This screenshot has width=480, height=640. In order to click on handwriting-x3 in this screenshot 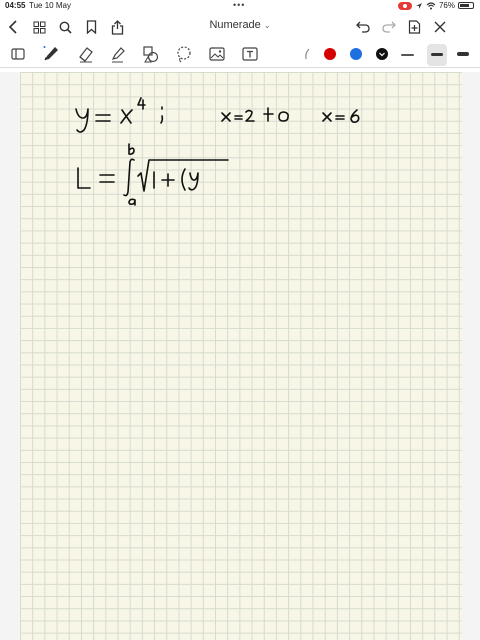, I will do `click(327, 117)`.